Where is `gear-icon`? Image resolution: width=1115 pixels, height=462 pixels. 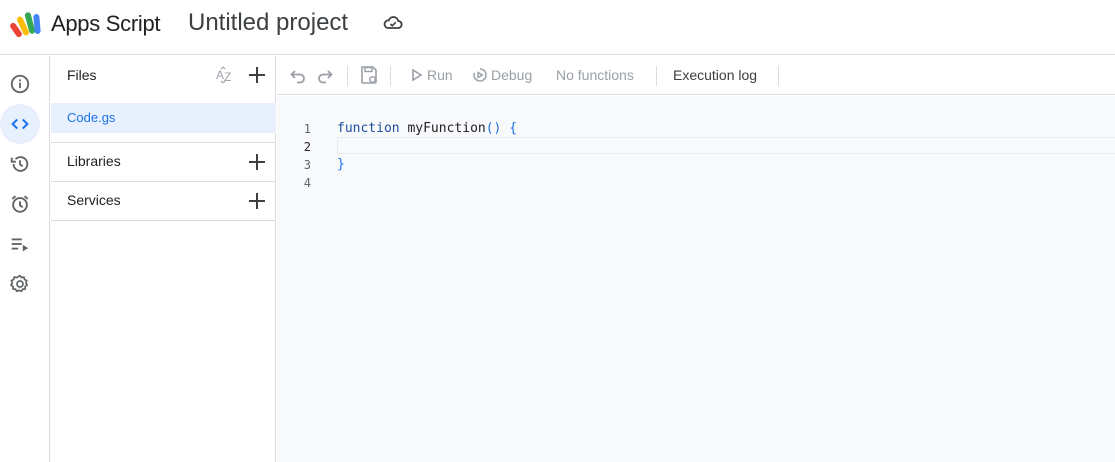
gear-icon is located at coordinates (19, 283).